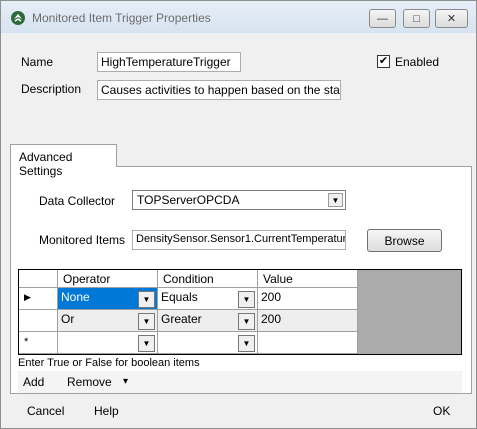  I want to click on enabled-checkbox: ✔, so click(383, 61).